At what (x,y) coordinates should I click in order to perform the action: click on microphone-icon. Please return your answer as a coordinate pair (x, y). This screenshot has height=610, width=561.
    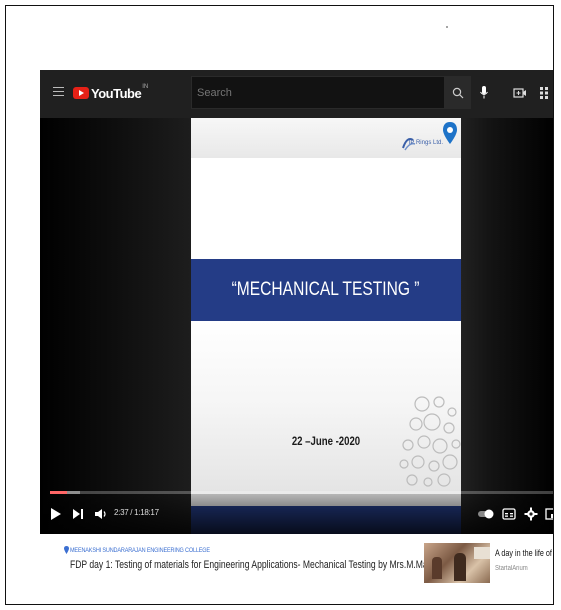
    Looking at the image, I should click on (484, 91).